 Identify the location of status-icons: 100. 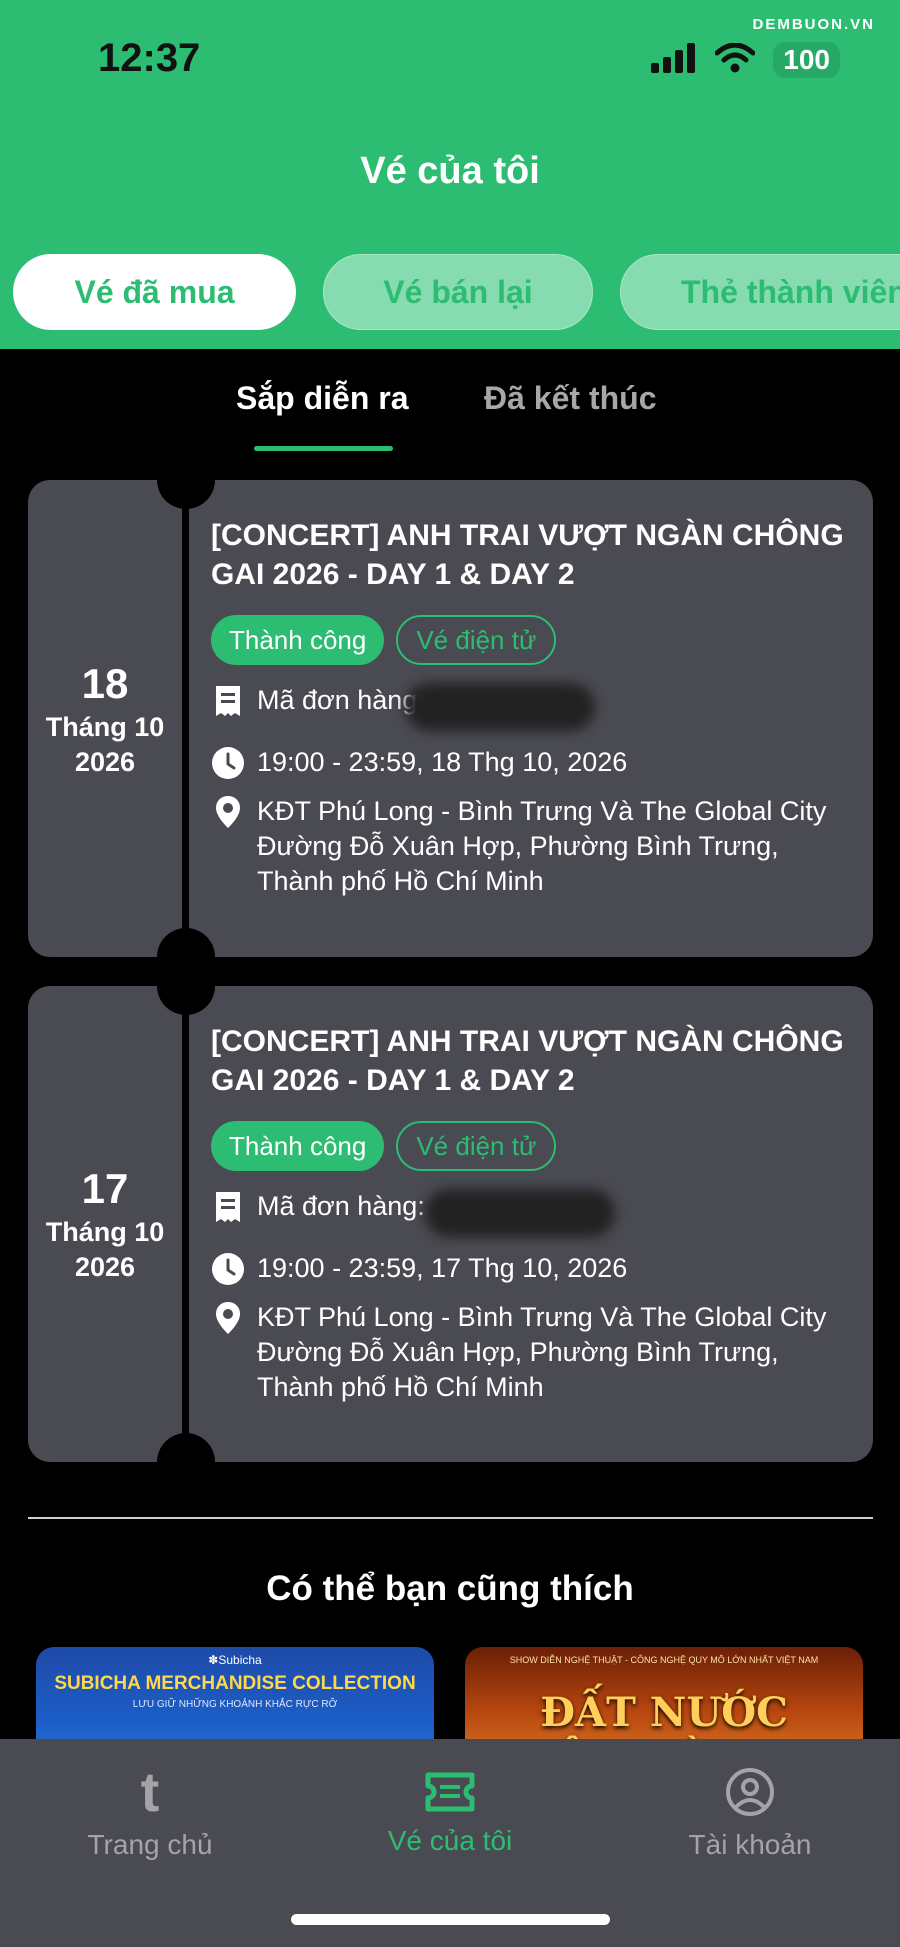
(745, 60).